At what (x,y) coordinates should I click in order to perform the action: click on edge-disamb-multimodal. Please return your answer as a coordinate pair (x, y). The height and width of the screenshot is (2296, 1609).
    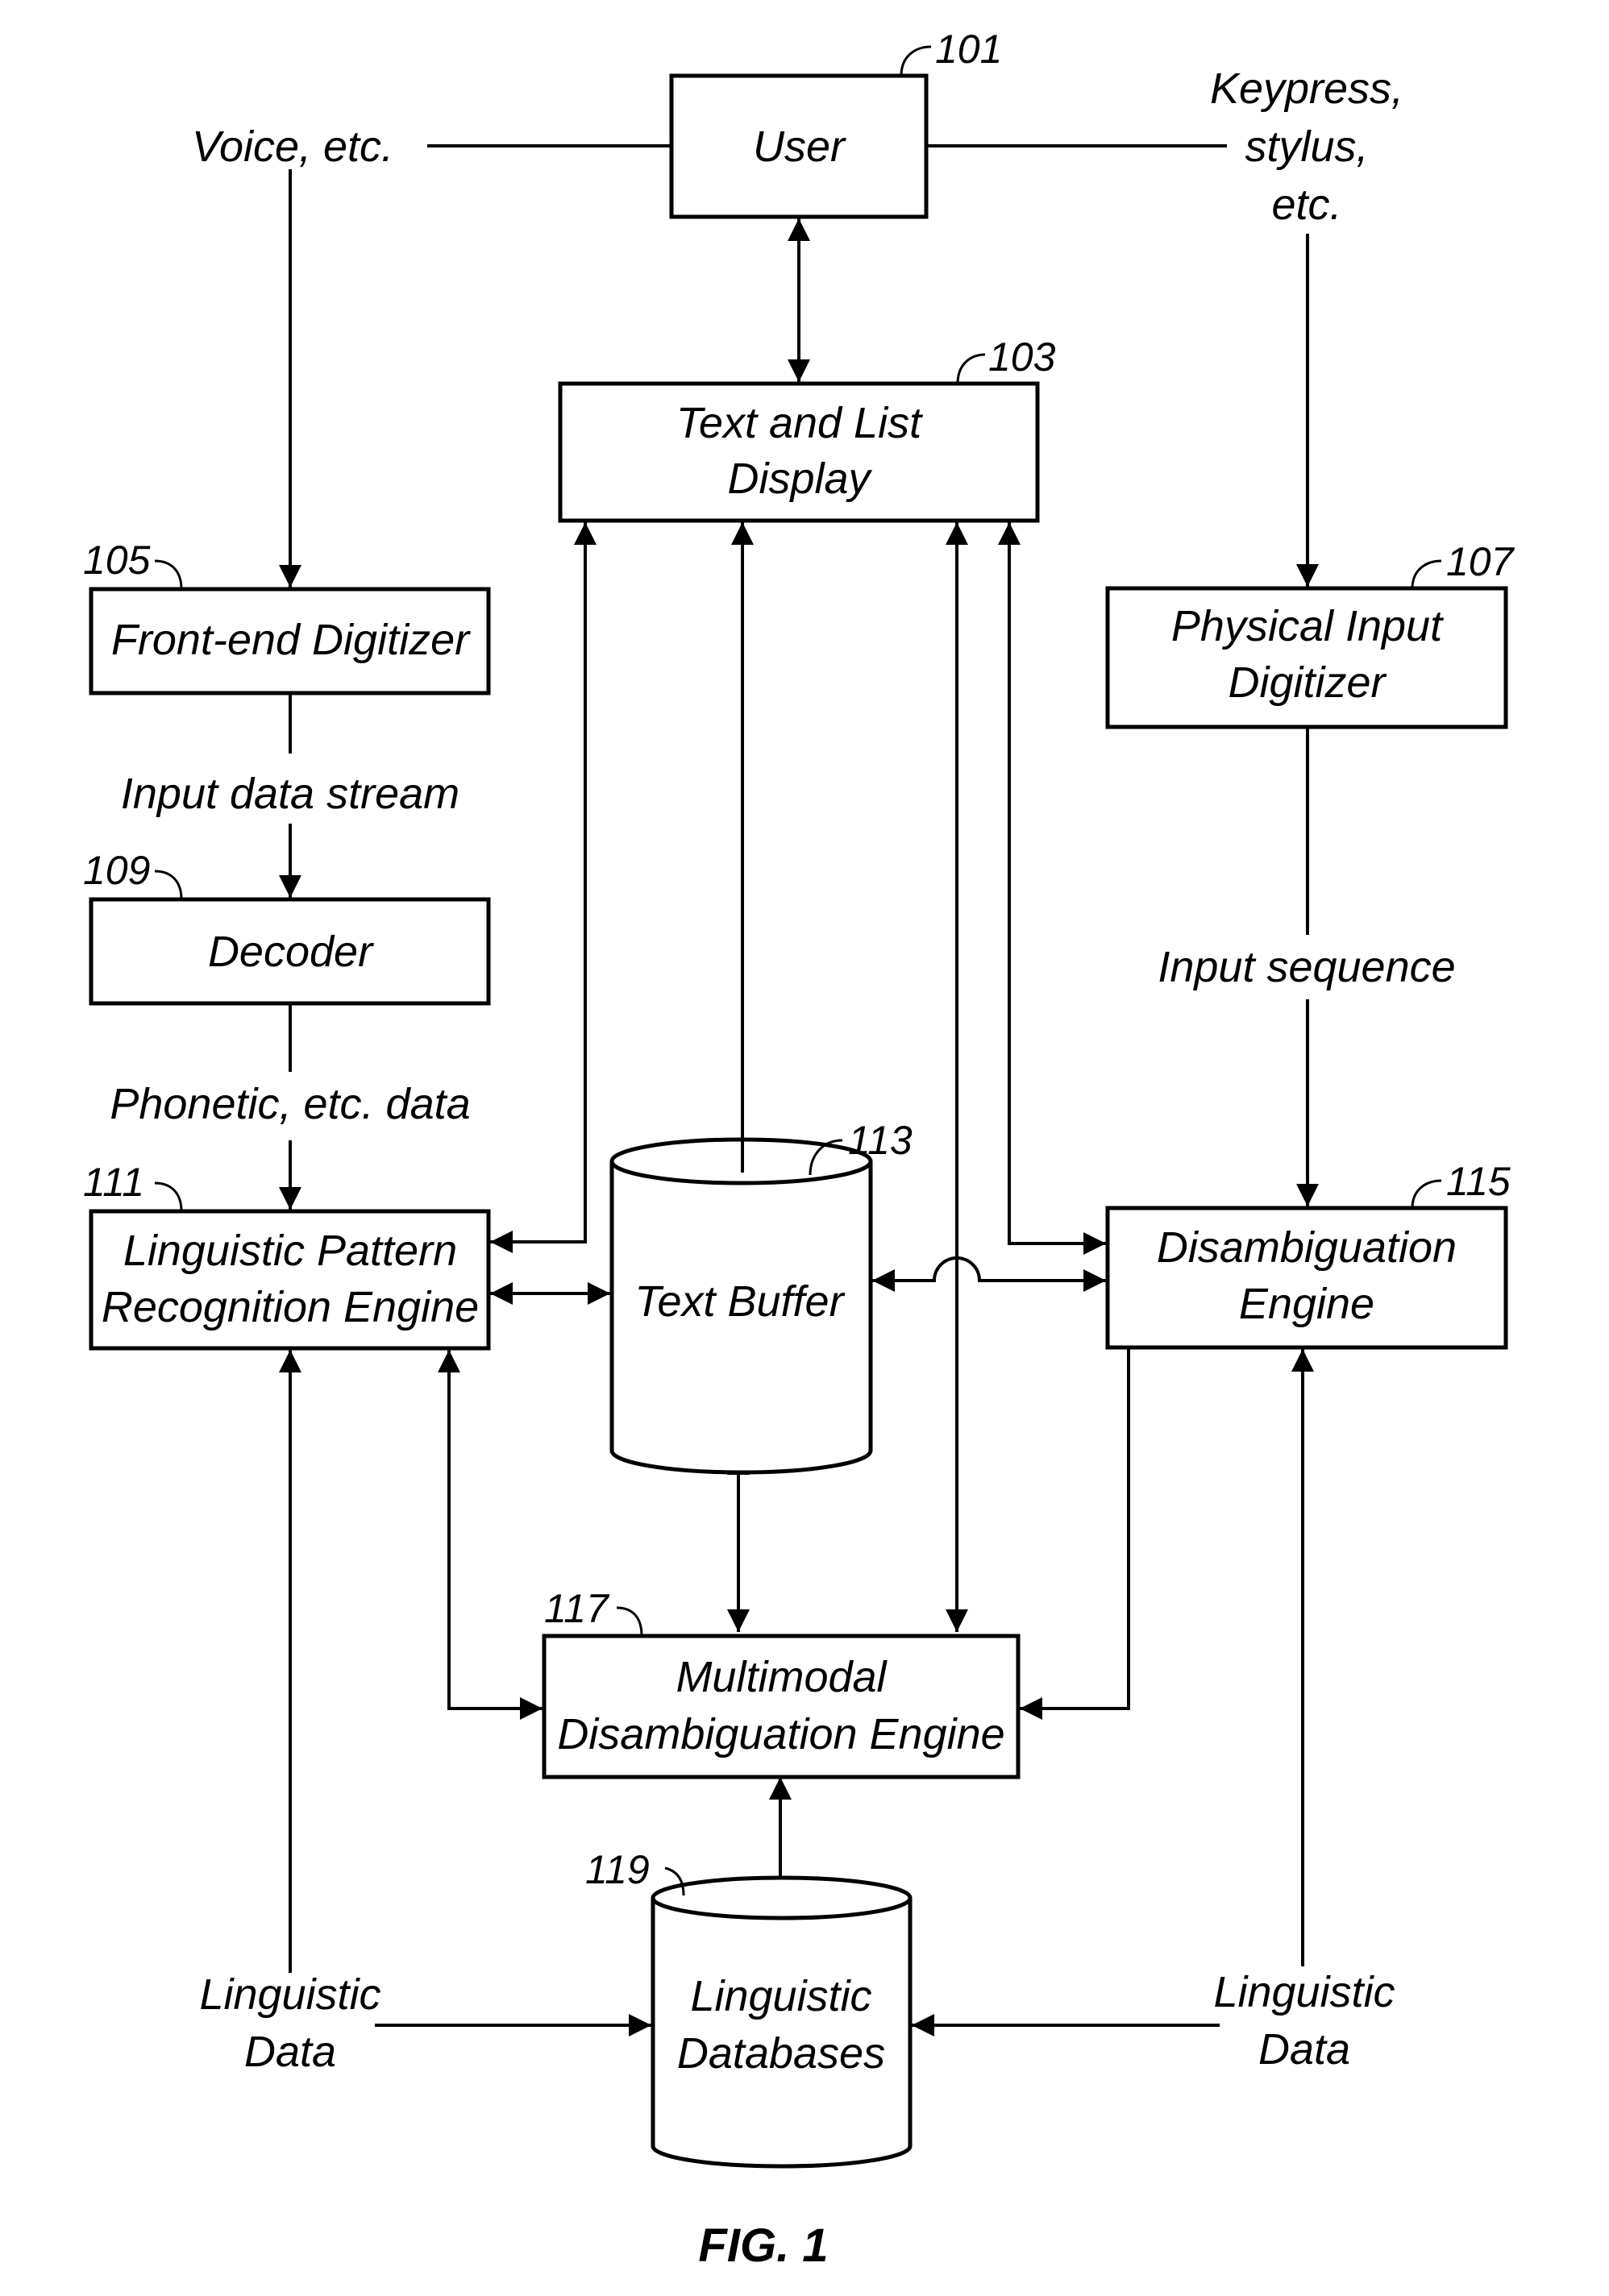
    Looking at the image, I should click on (1075, 1534).